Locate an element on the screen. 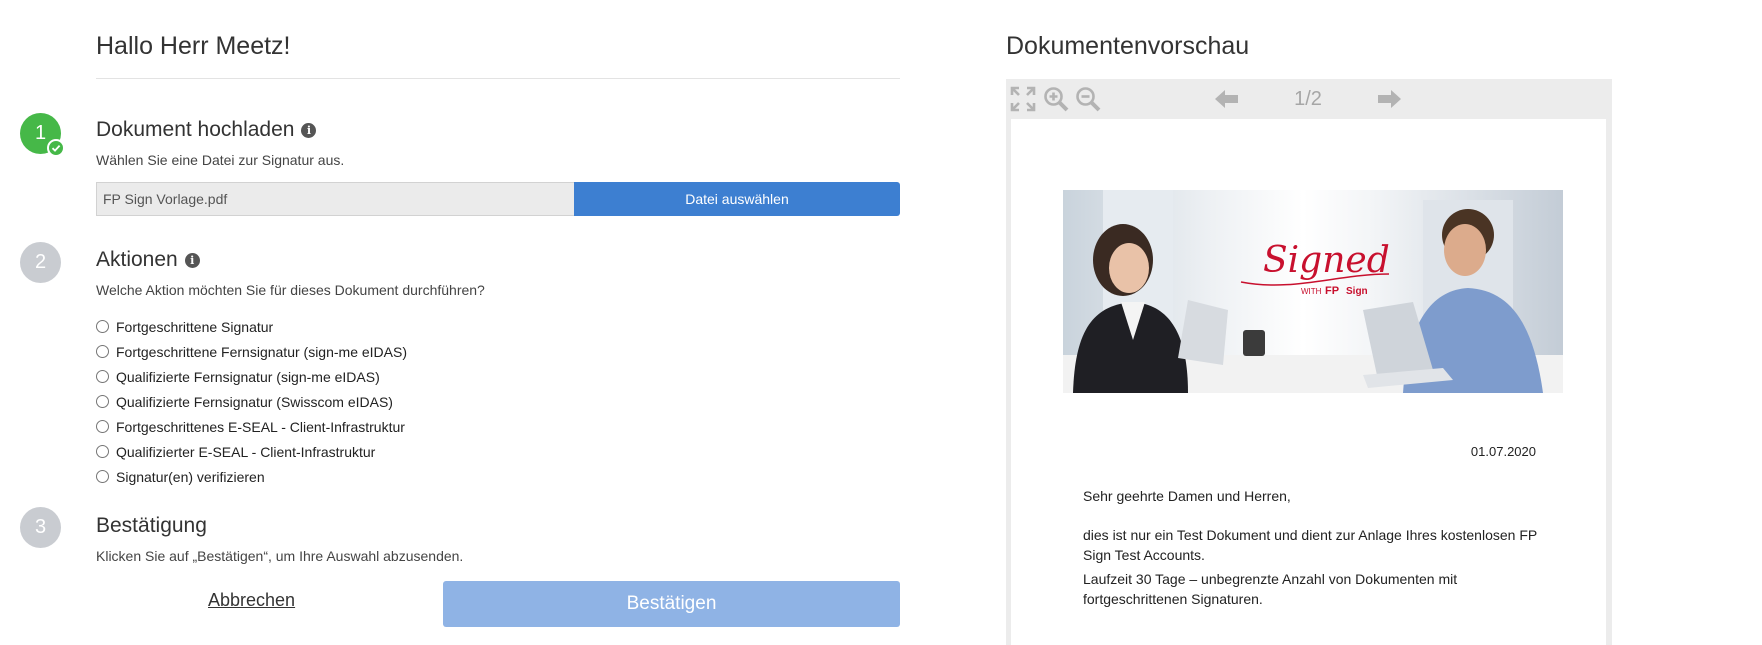 This screenshot has height=645, width=1762. document-salutation: Sehr geehrte Damen und Herren, is located at coordinates (1187, 496).